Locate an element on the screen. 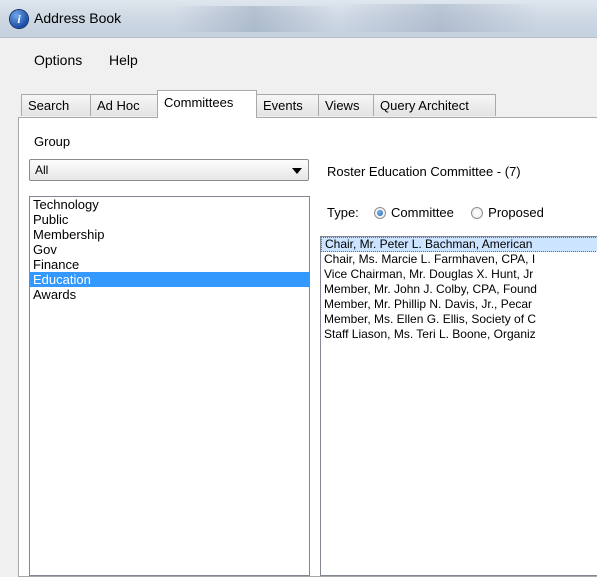 The image size is (597, 577). menu-bar: Options Help is located at coordinates (307, 60).